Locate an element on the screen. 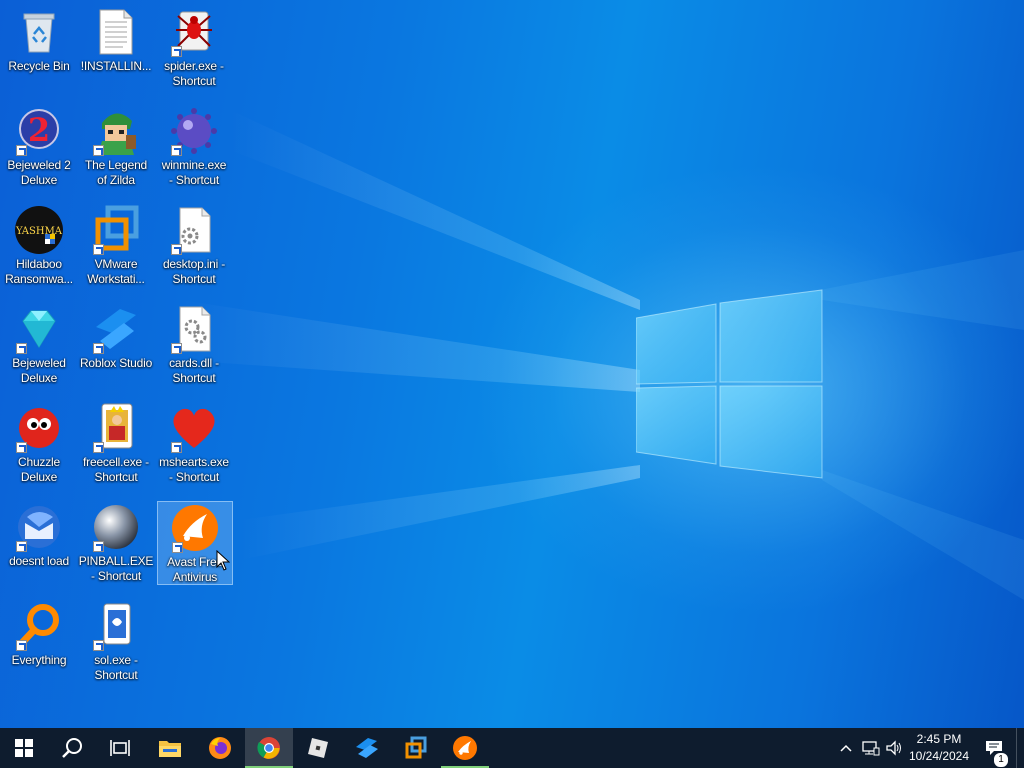 Image resolution: width=1024 pixels, height=768 pixels. desktop-icon-freecell: freecell.exe - Shortcut is located at coordinates (116, 443).